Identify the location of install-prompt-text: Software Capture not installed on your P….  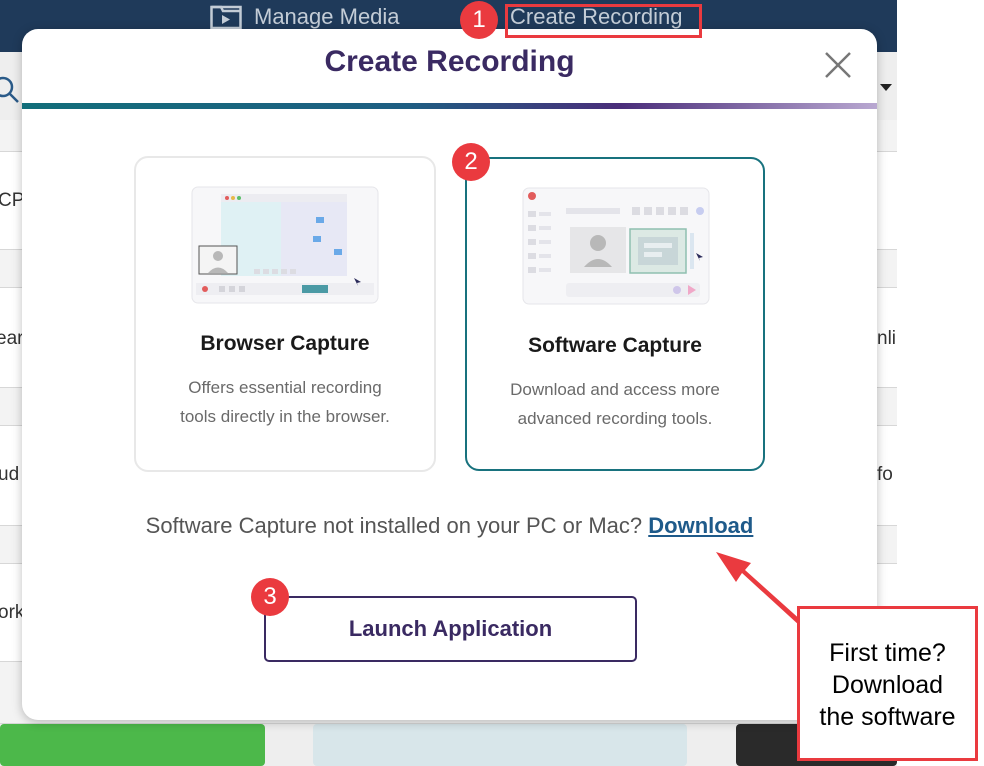
(394, 525).